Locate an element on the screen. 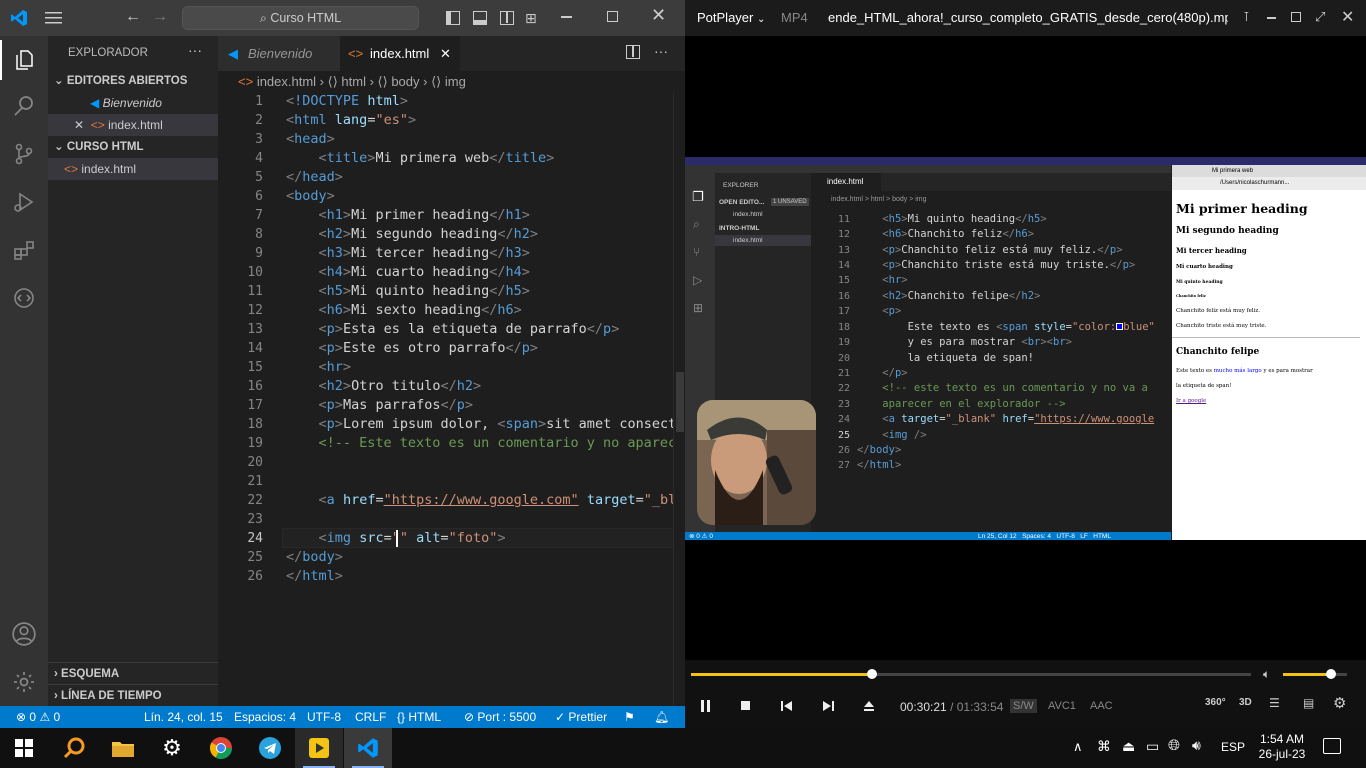 Image resolution: width=1366 pixels, height=768 pixels. chrome-icon is located at coordinates (221, 748).